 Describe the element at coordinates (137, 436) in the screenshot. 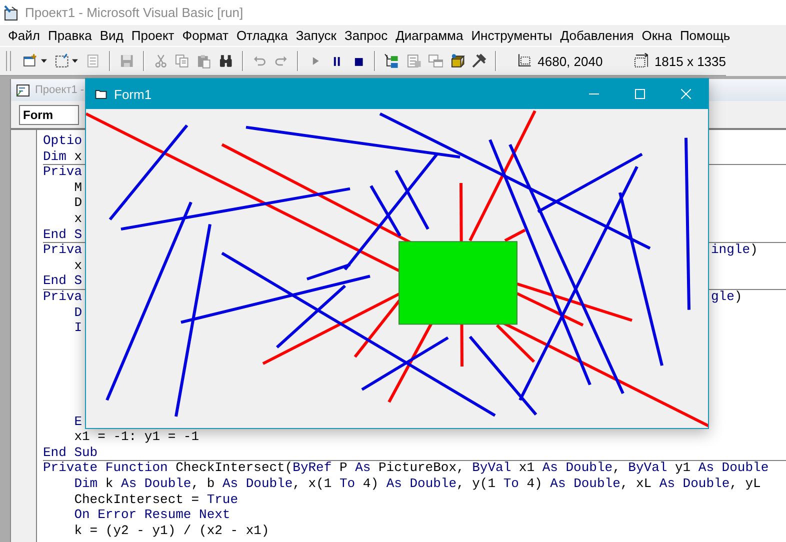

I see `code-line: x1 = -1: y1 = -1` at that location.